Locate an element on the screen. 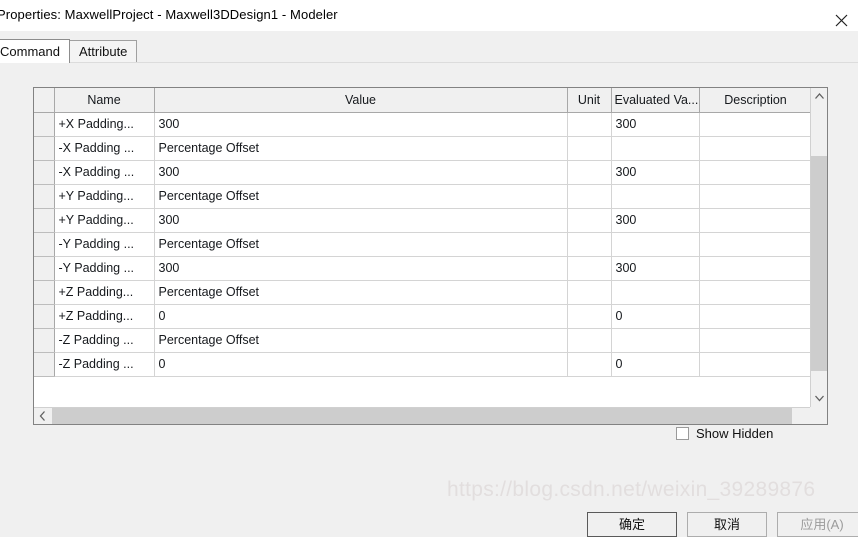  vertical-scroll-thumb is located at coordinates (819, 263).